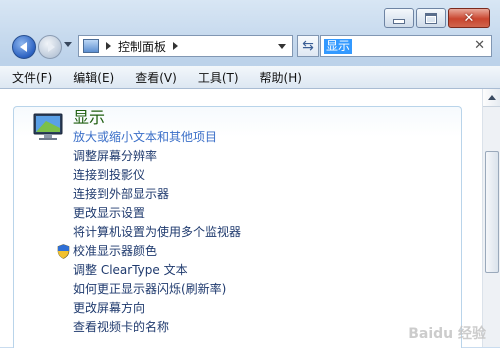  I want to click on address-bar: 控制面板, so click(185, 46).